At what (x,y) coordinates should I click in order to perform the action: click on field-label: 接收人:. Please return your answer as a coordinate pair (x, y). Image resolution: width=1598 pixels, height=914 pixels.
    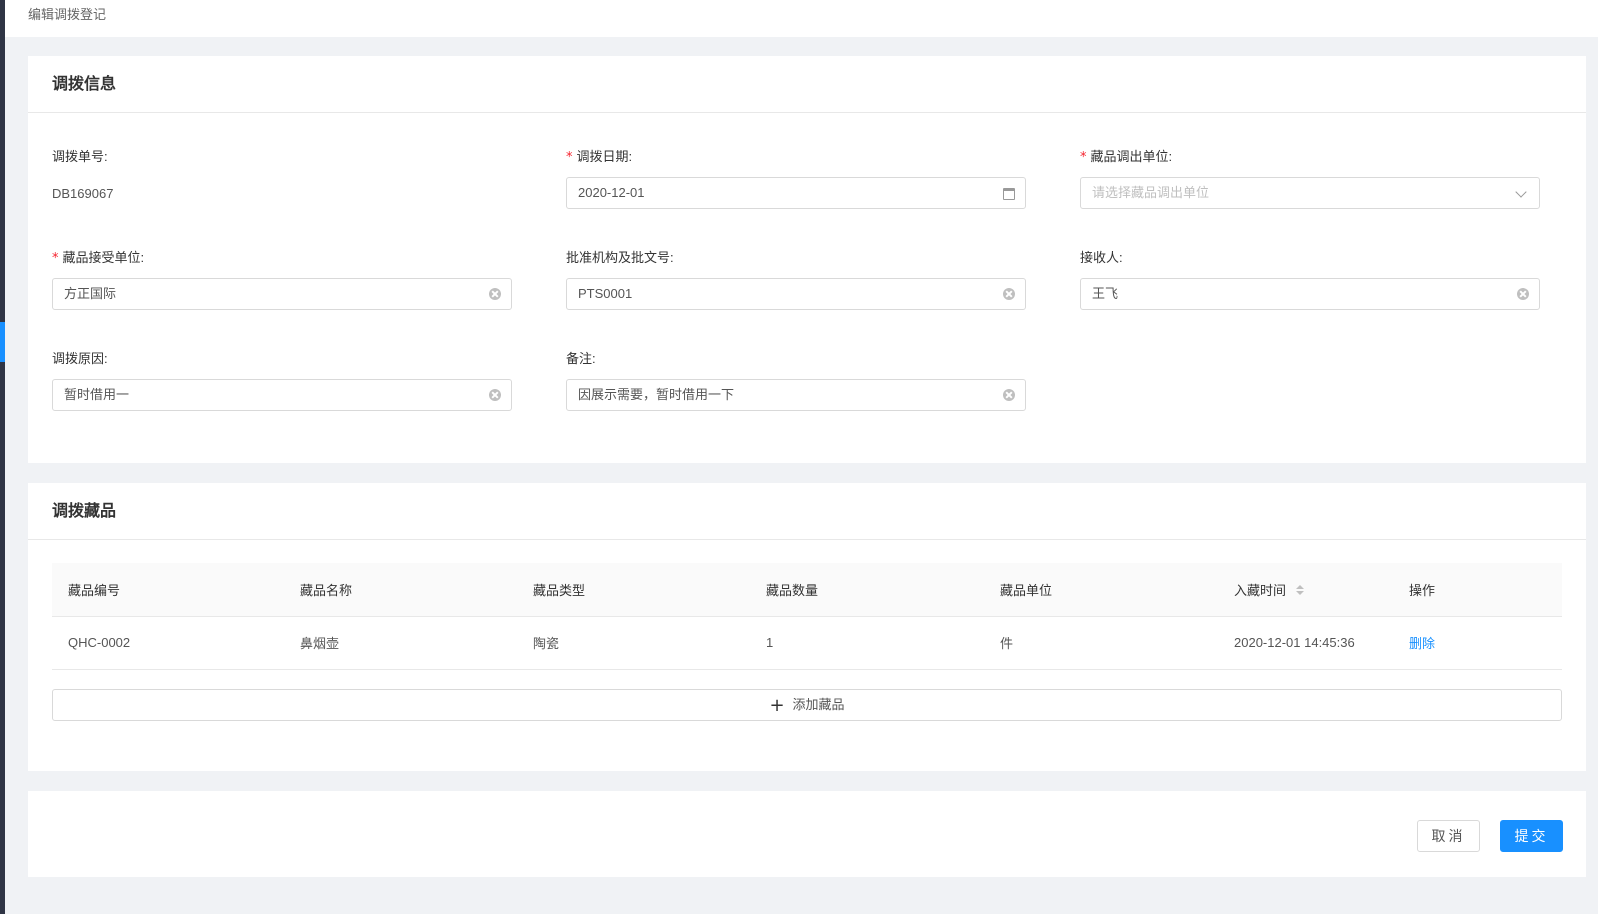
    Looking at the image, I should click on (1101, 257).